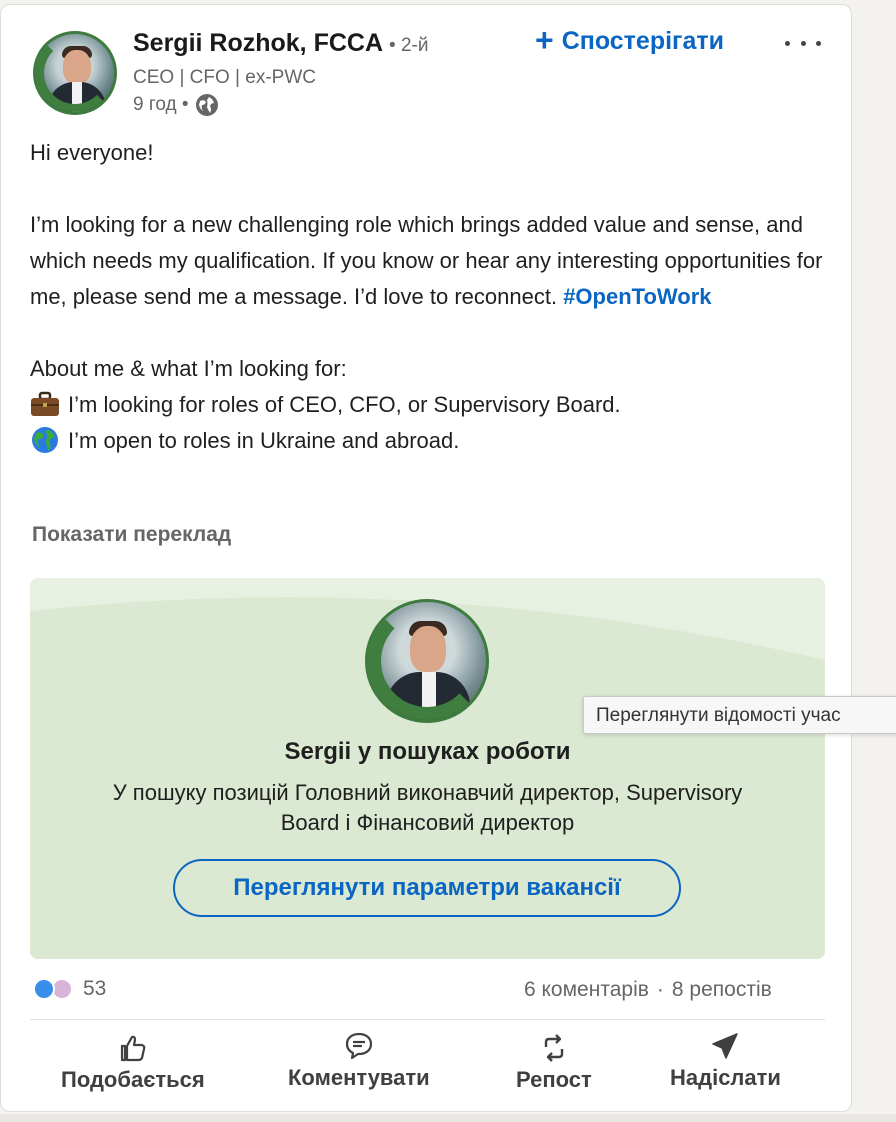 Image resolution: width=896 pixels, height=1122 pixels. Describe the element at coordinates (642, 41) in the screenshot. I see `follow-label: Спостерігати` at that location.